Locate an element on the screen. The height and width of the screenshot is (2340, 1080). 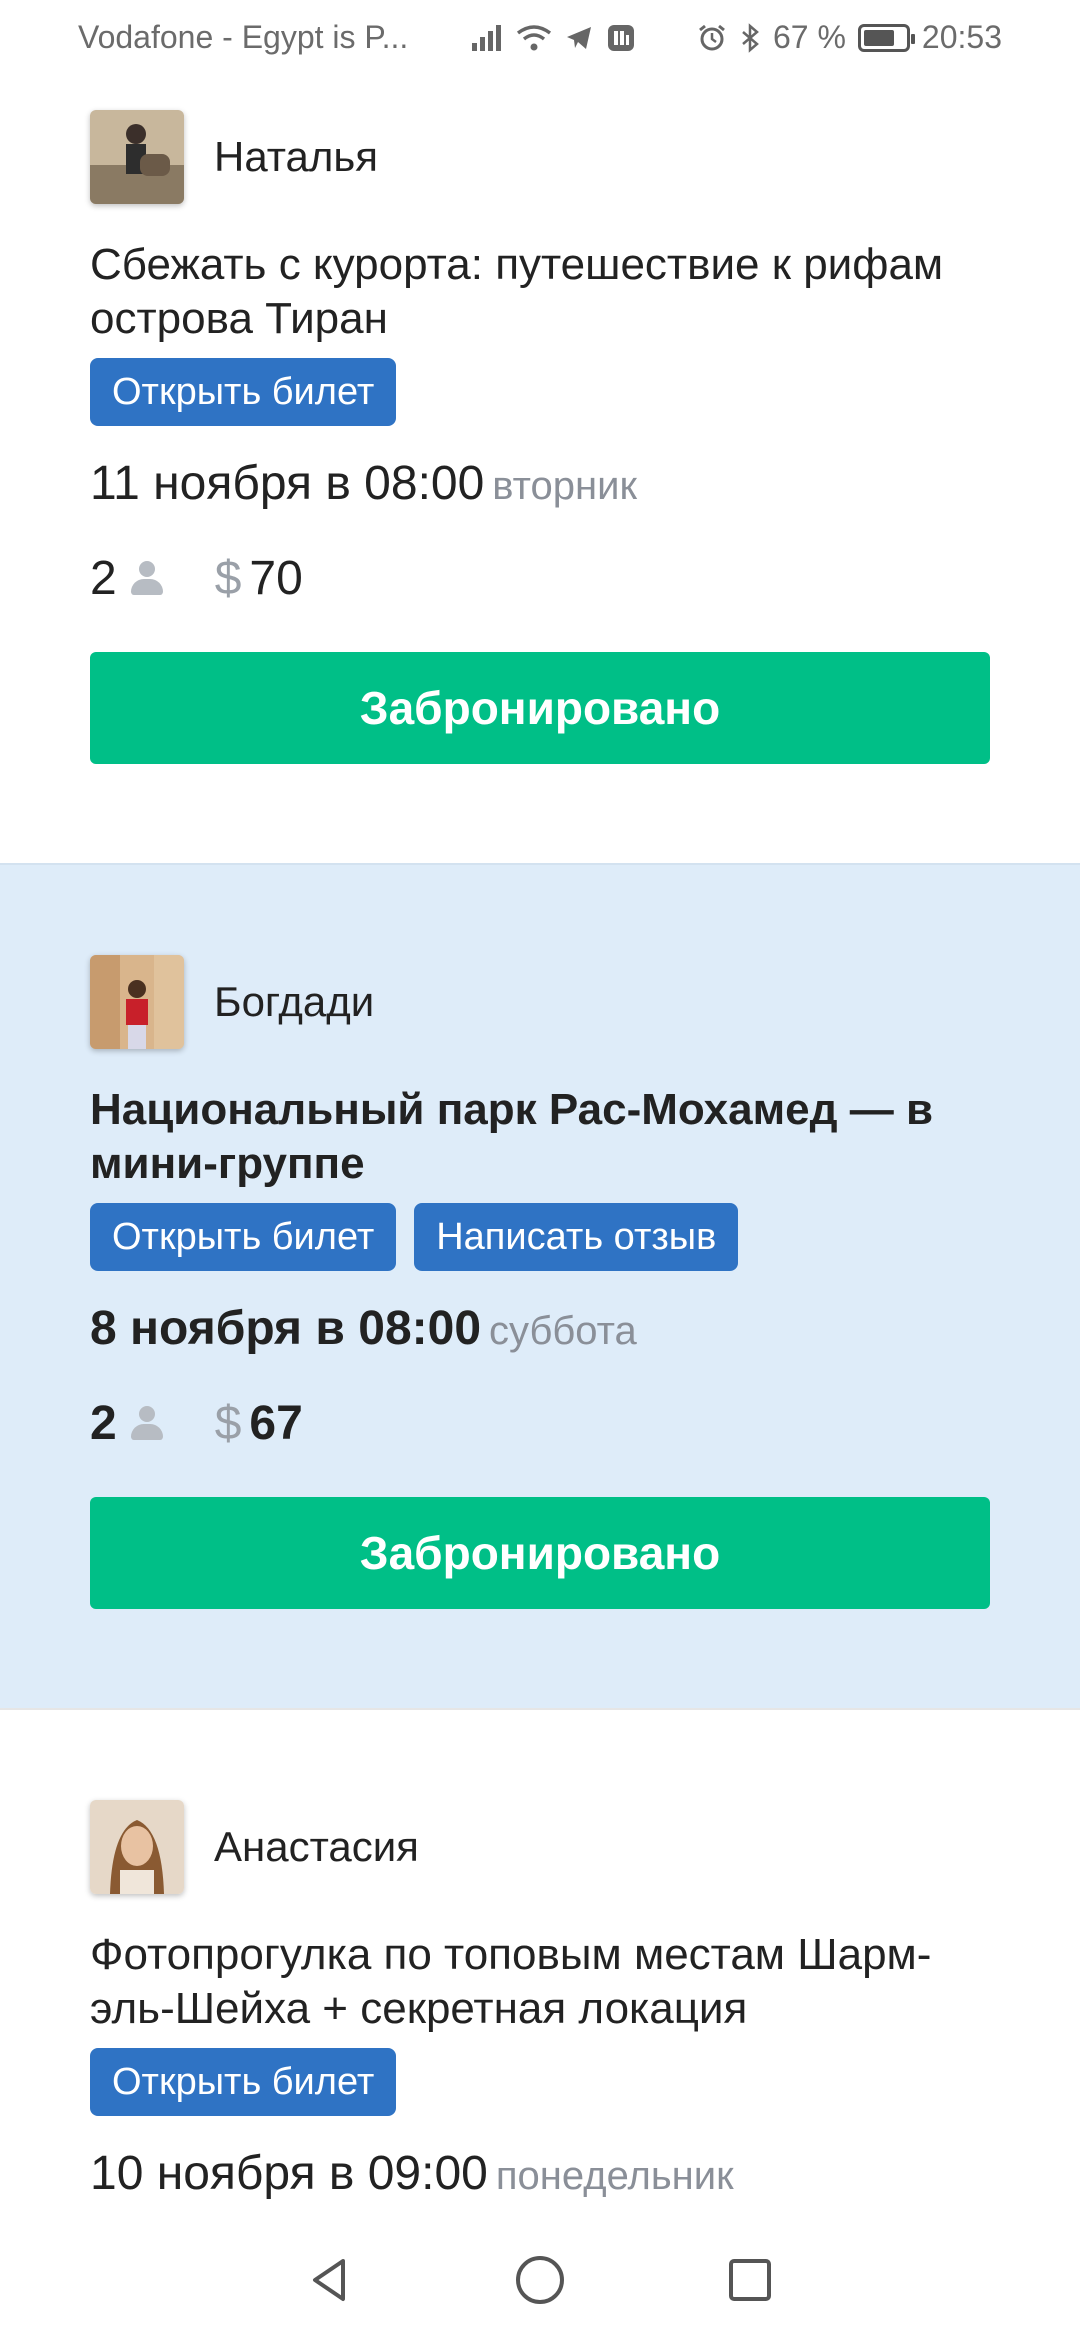
app-notification-icon is located at coordinates (620, 37).